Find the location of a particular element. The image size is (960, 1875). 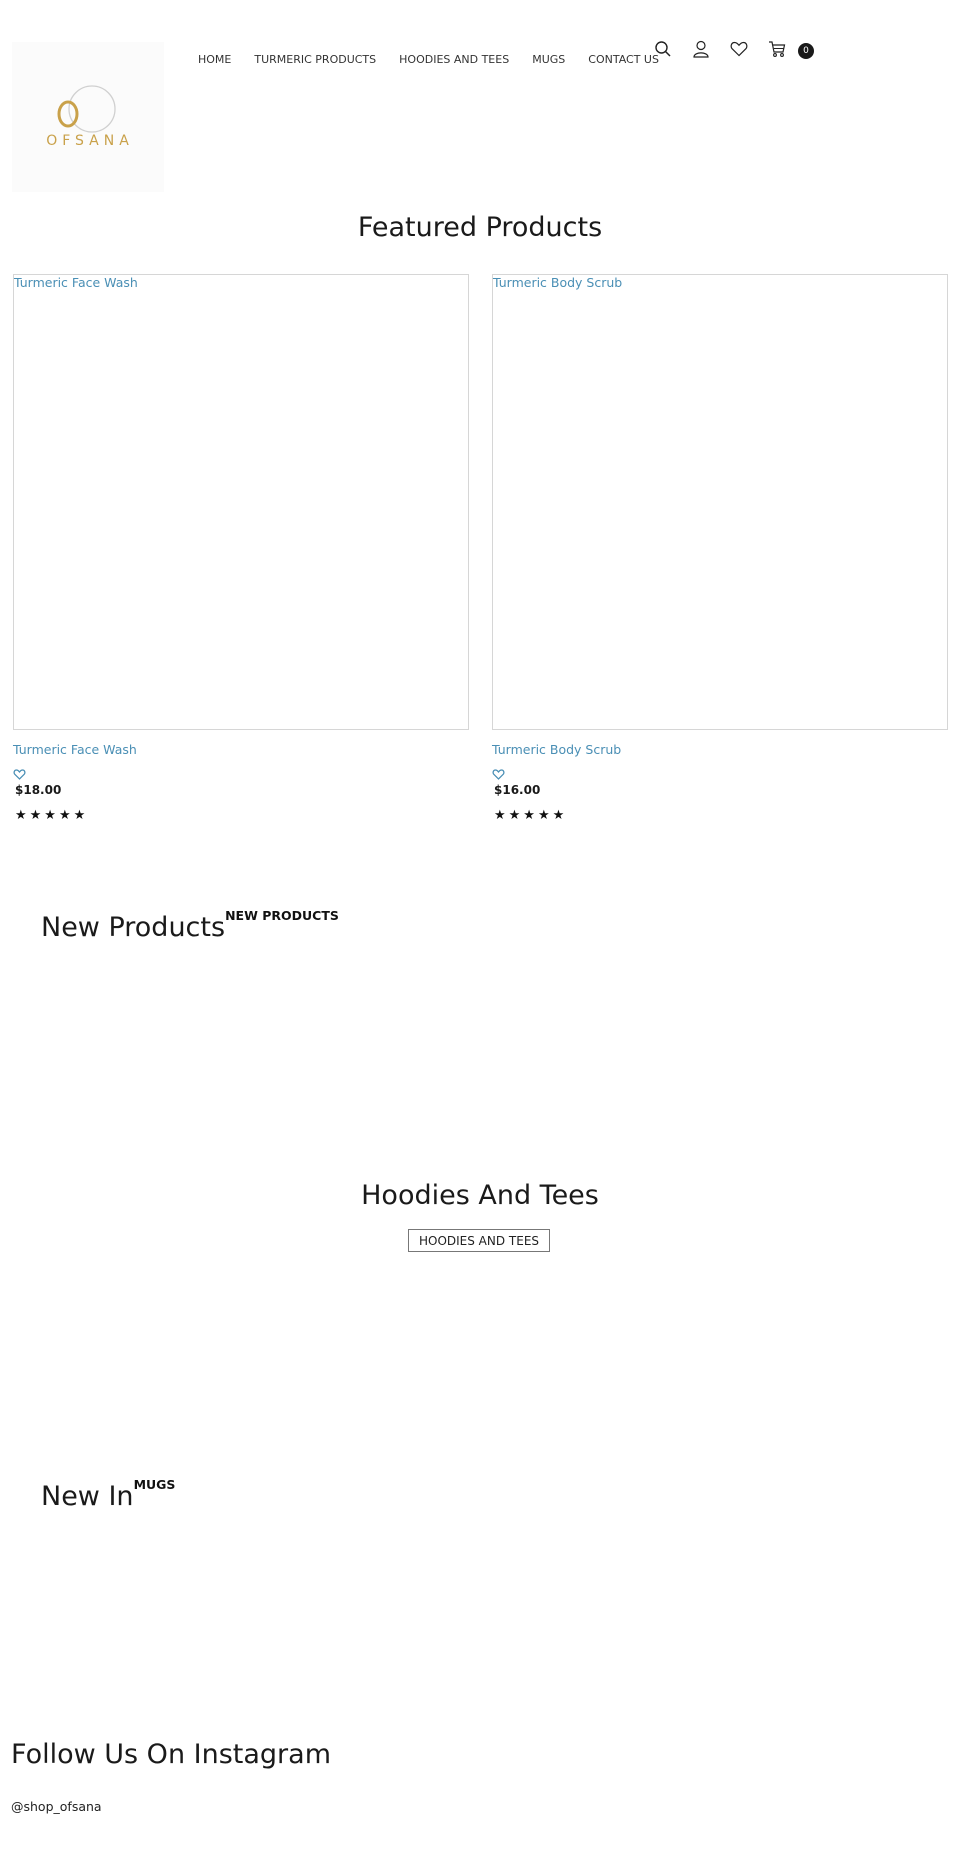

nav-hoodies-and-tees: HOODIES AND TEES is located at coordinates (454, 59).